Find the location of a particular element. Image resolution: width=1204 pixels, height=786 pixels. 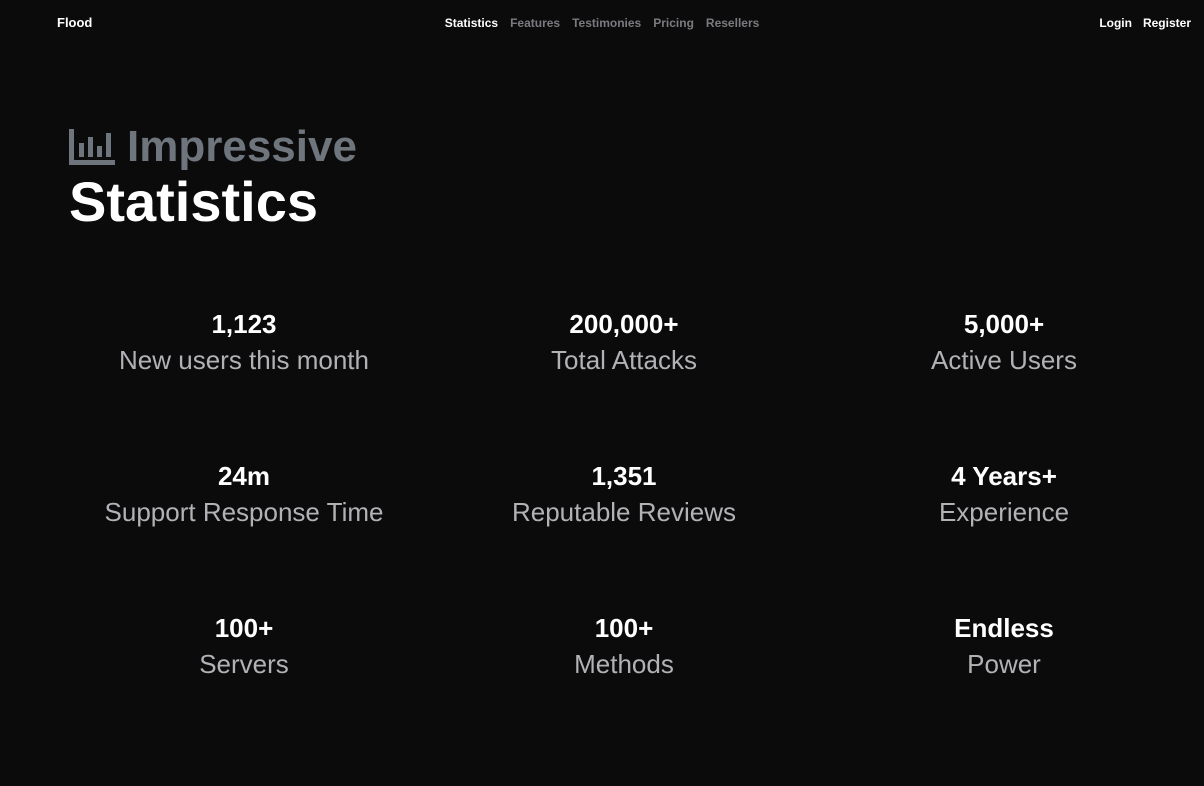

stat-label: Support Response Time is located at coordinates (244, 512).